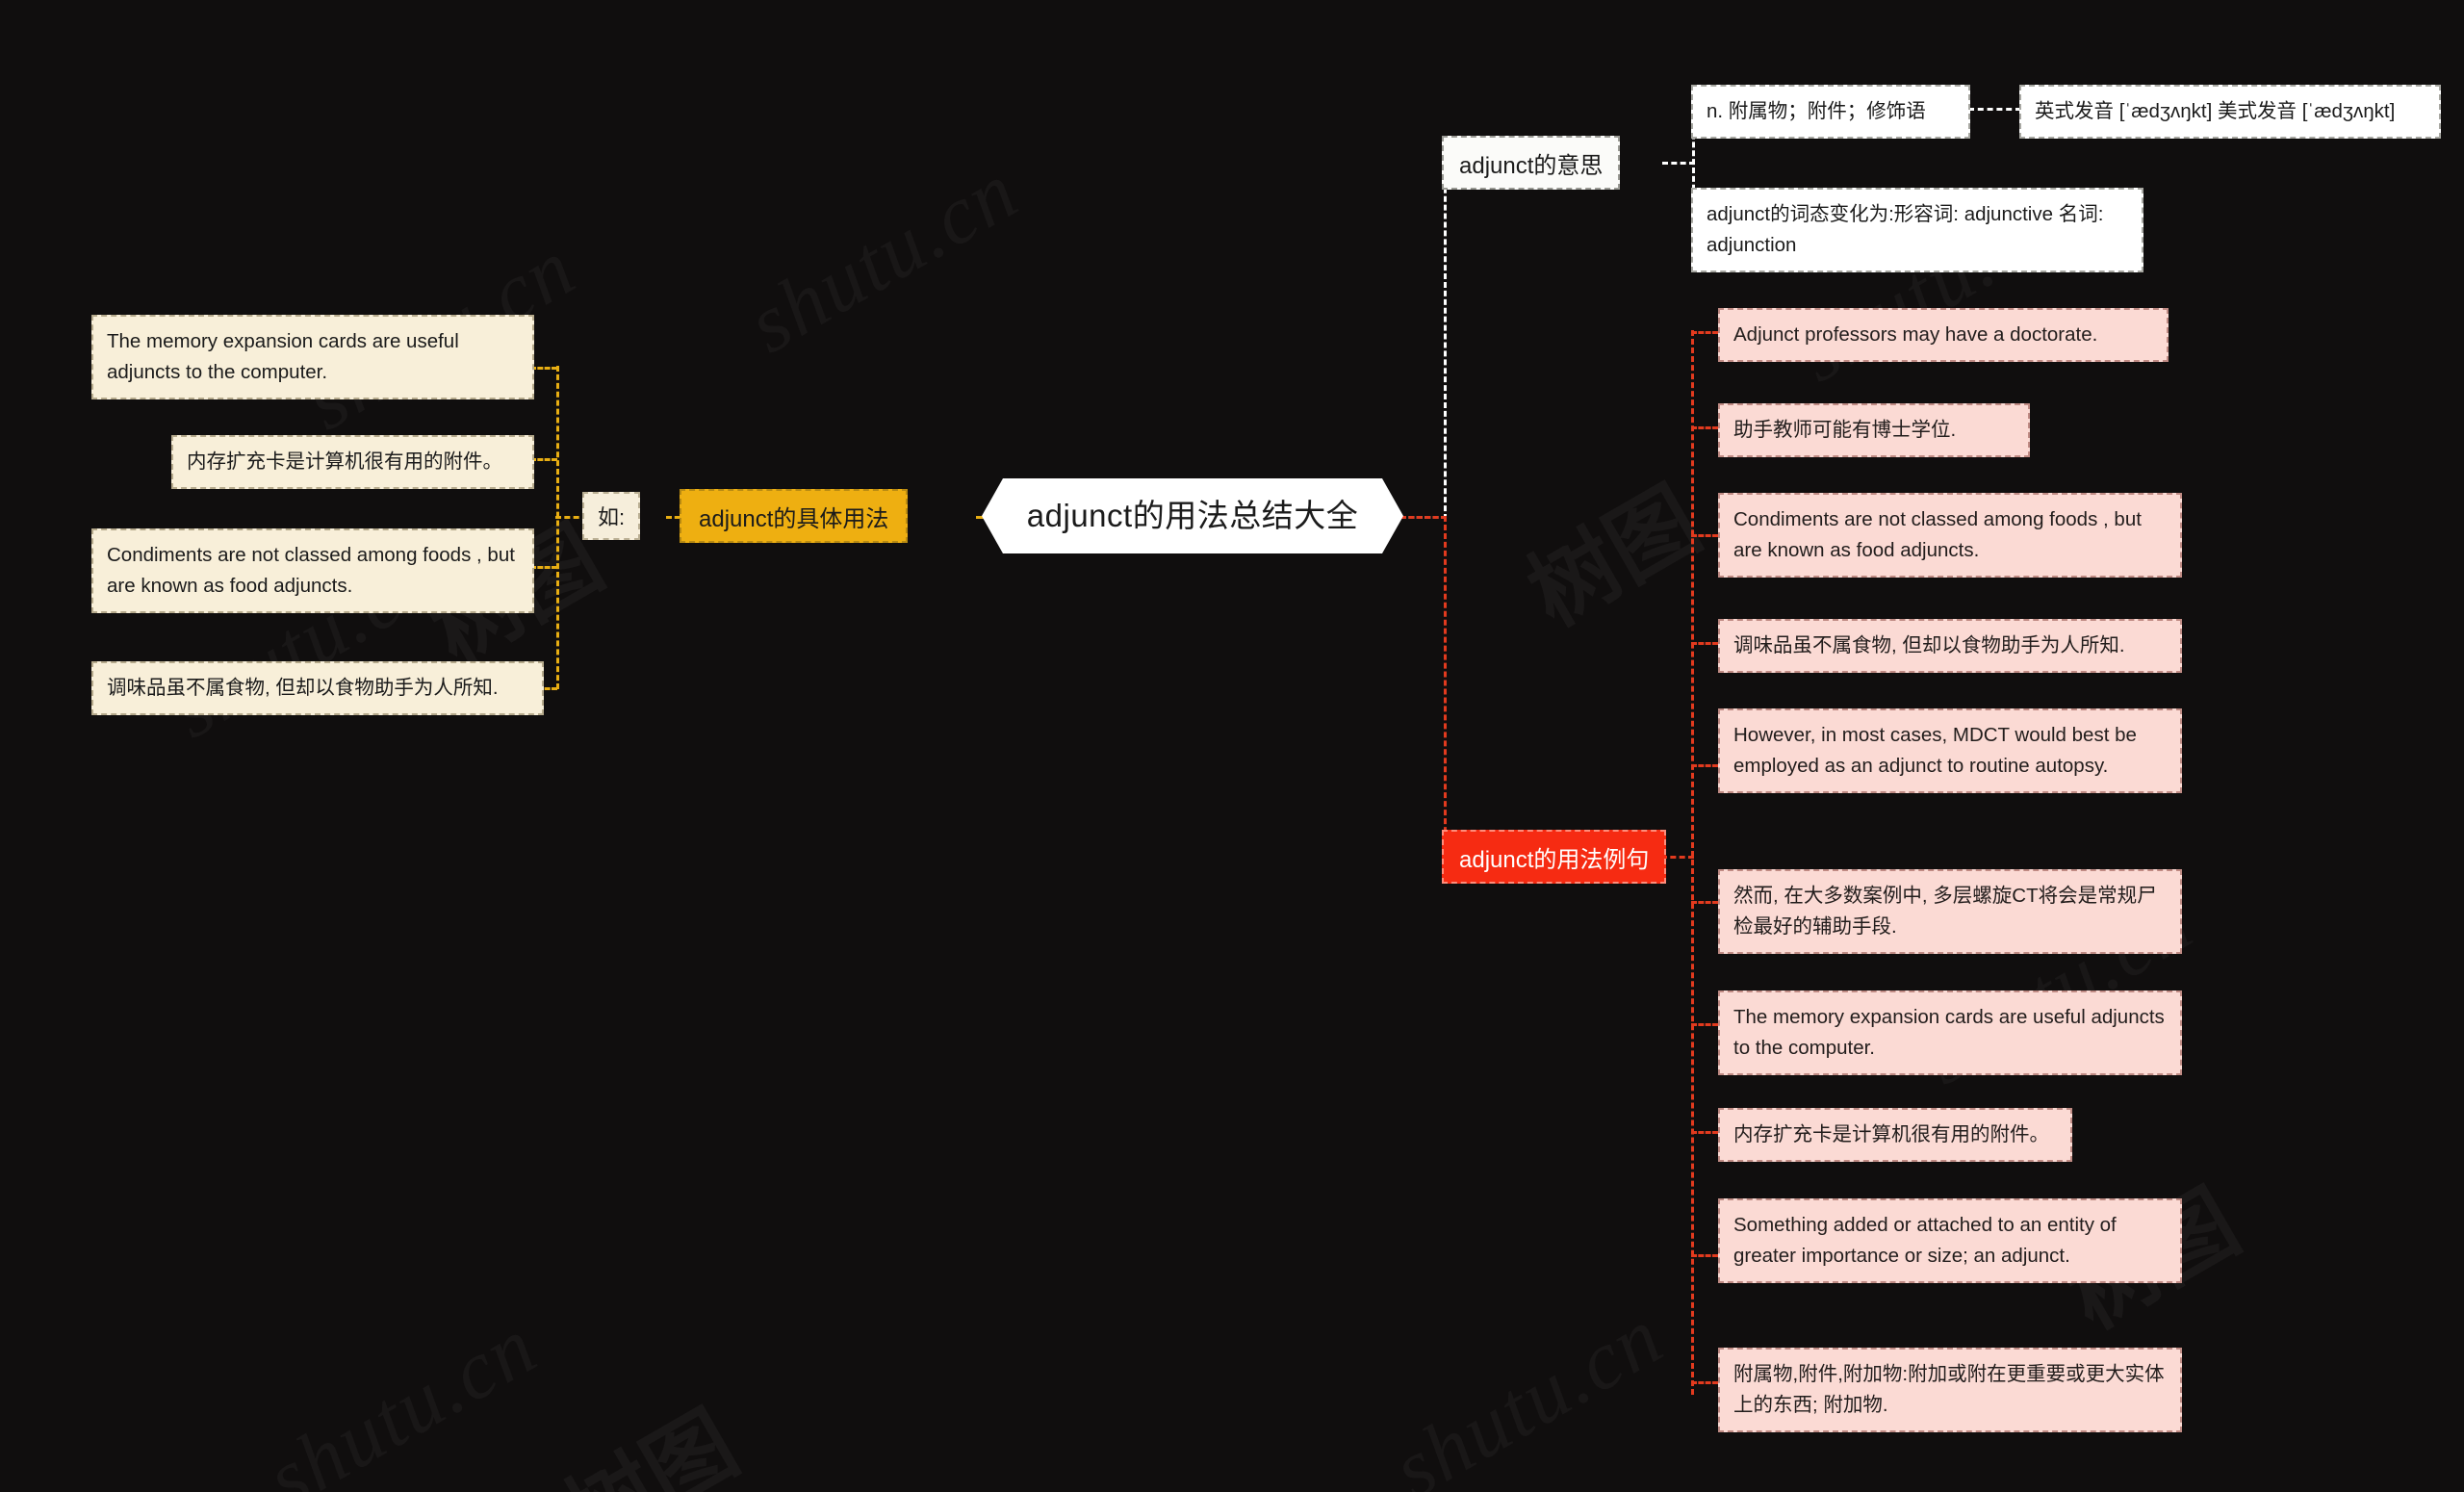 This screenshot has height=1492, width=2464. Describe the element at coordinates (794, 516) in the screenshot. I see `branch-node-usage: adjunct的具体用法` at that location.